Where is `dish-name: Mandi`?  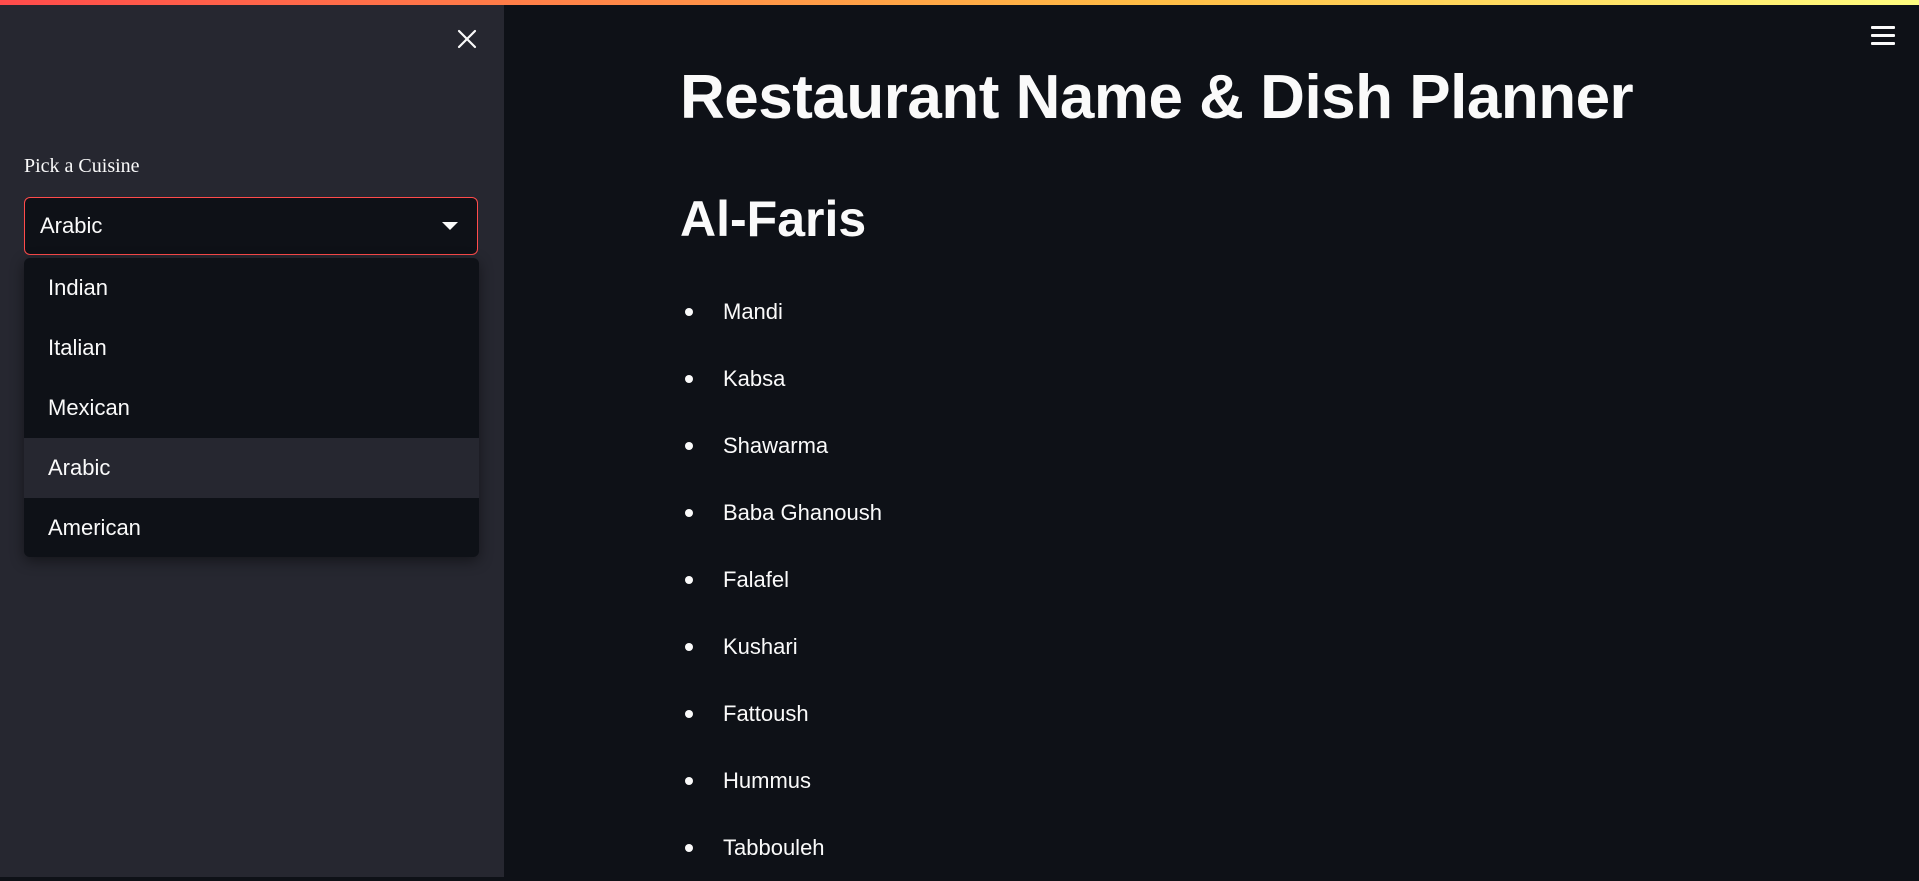 dish-name: Mandi is located at coordinates (753, 311).